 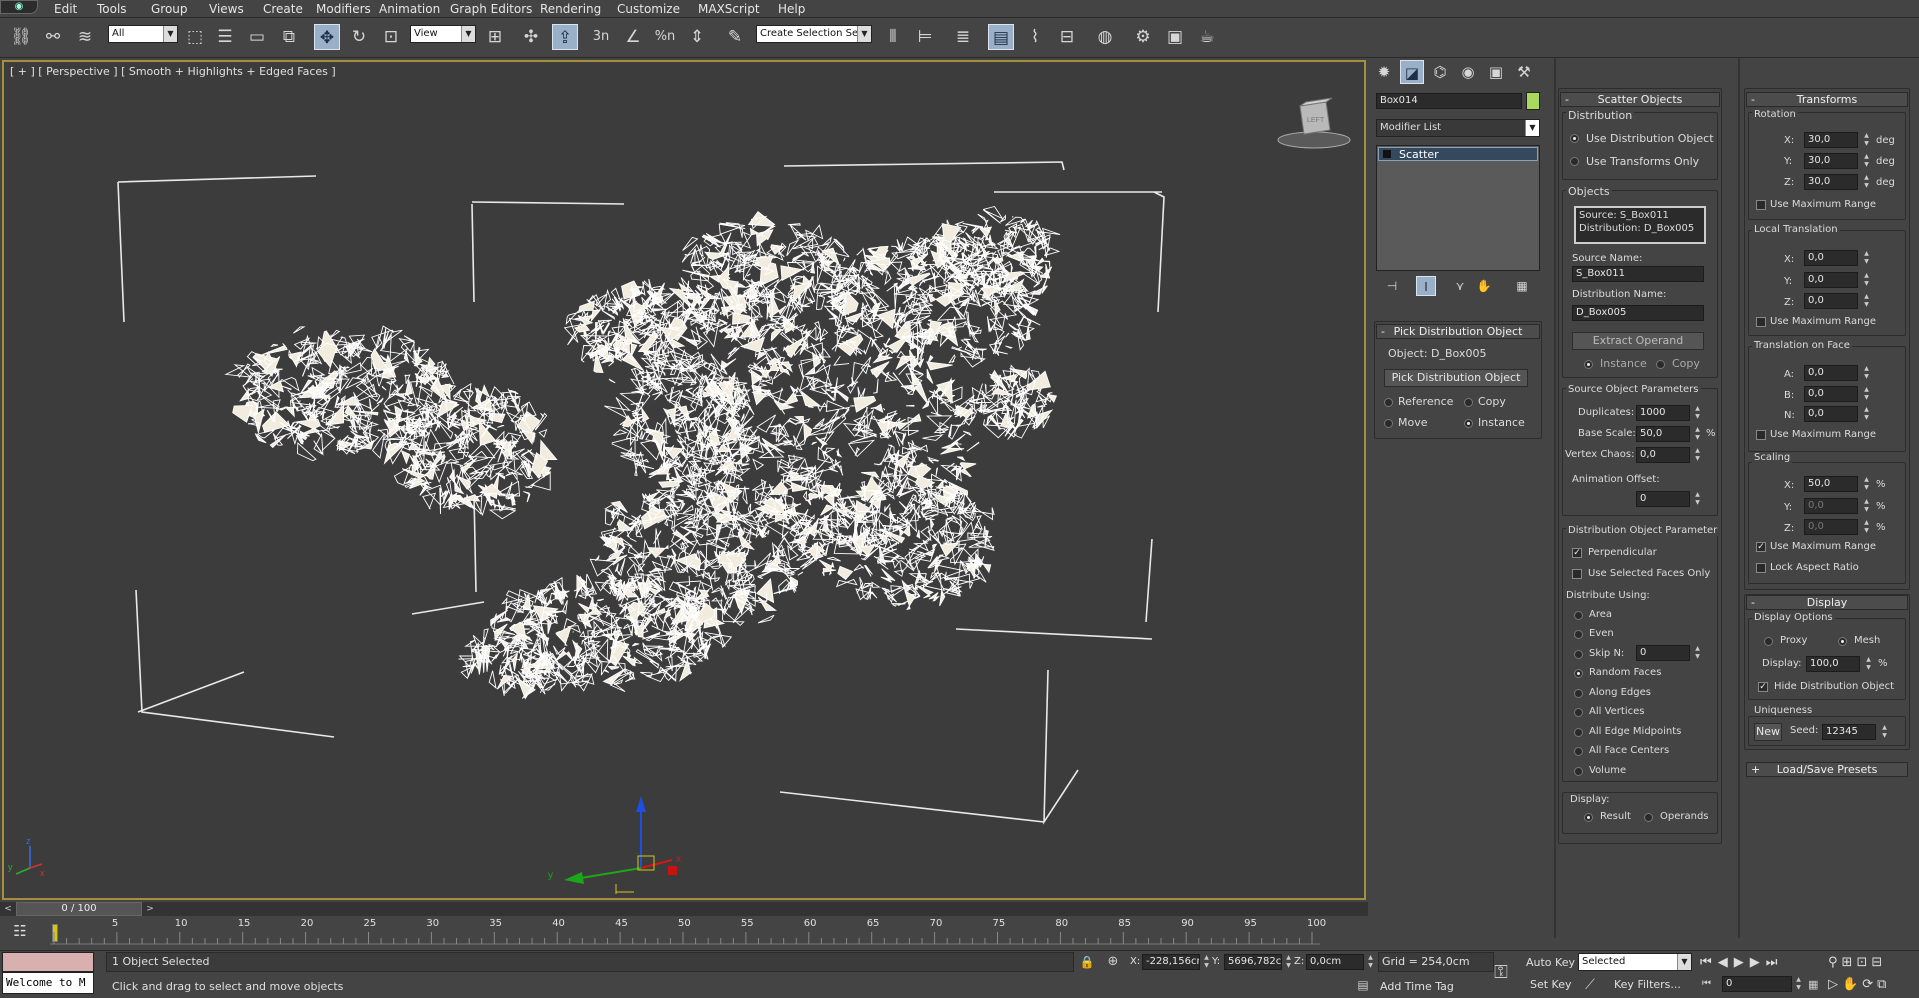 What do you see at coordinates (1827, 602) in the screenshot?
I see `display-title: - Display` at bounding box center [1827, 602].